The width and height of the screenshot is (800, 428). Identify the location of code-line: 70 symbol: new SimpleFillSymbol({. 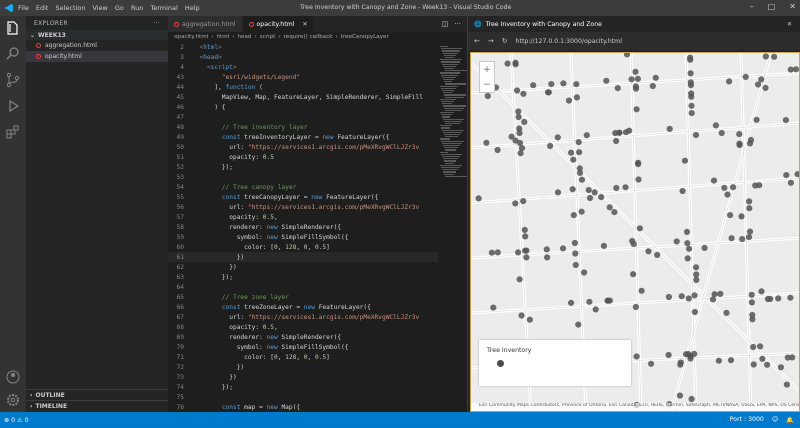
(303, 347).